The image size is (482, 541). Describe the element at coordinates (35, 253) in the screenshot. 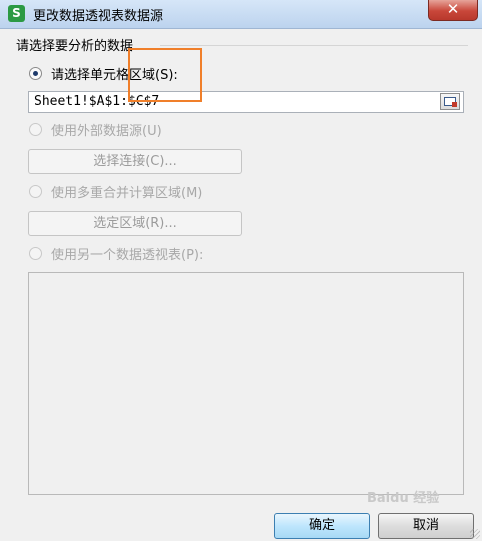

I see `another-pivot-radio` at that location.